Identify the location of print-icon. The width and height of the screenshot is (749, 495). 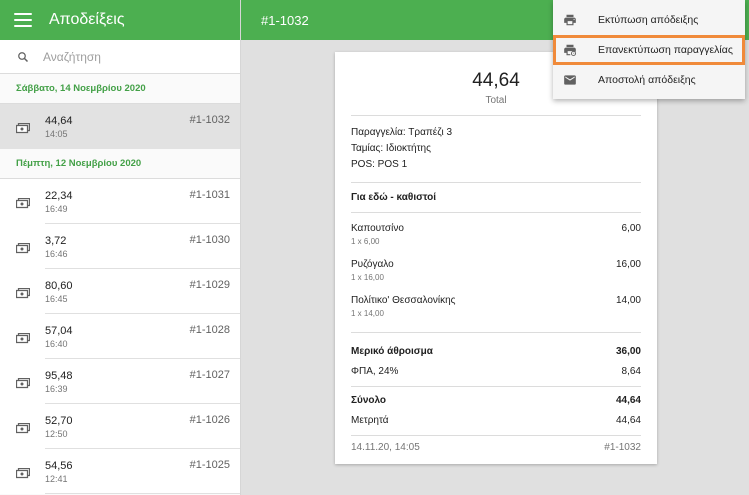
(570, 20).